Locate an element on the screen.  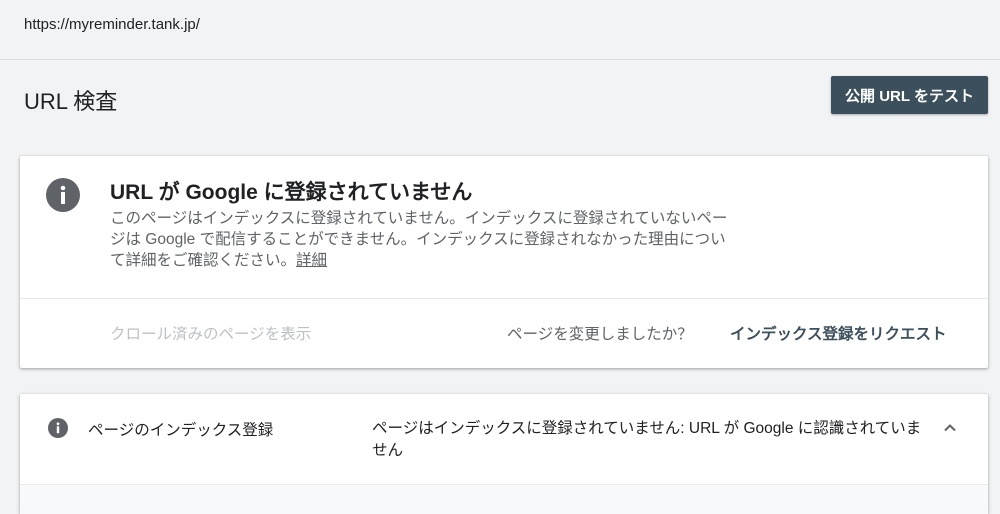
url-bar: https://myreminder.tank.jp/ is located at coordinates (500, 30).